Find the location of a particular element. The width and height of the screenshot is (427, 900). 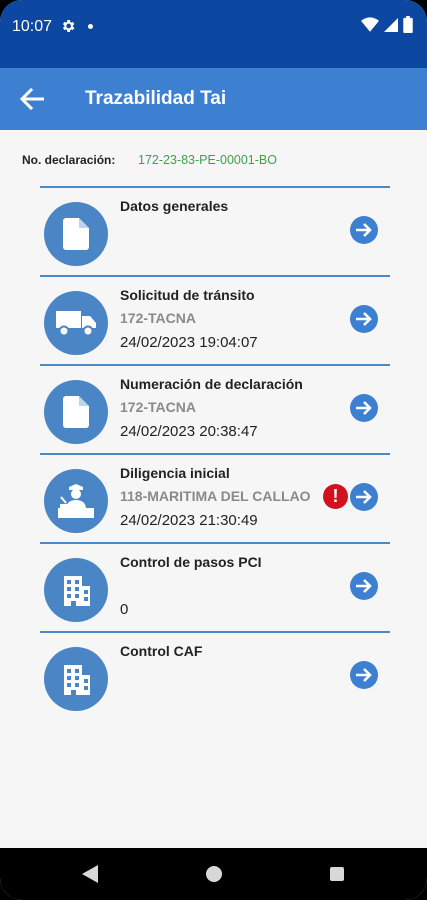

open-numeracion-declaracion-button is located at coordinates (364, 408).